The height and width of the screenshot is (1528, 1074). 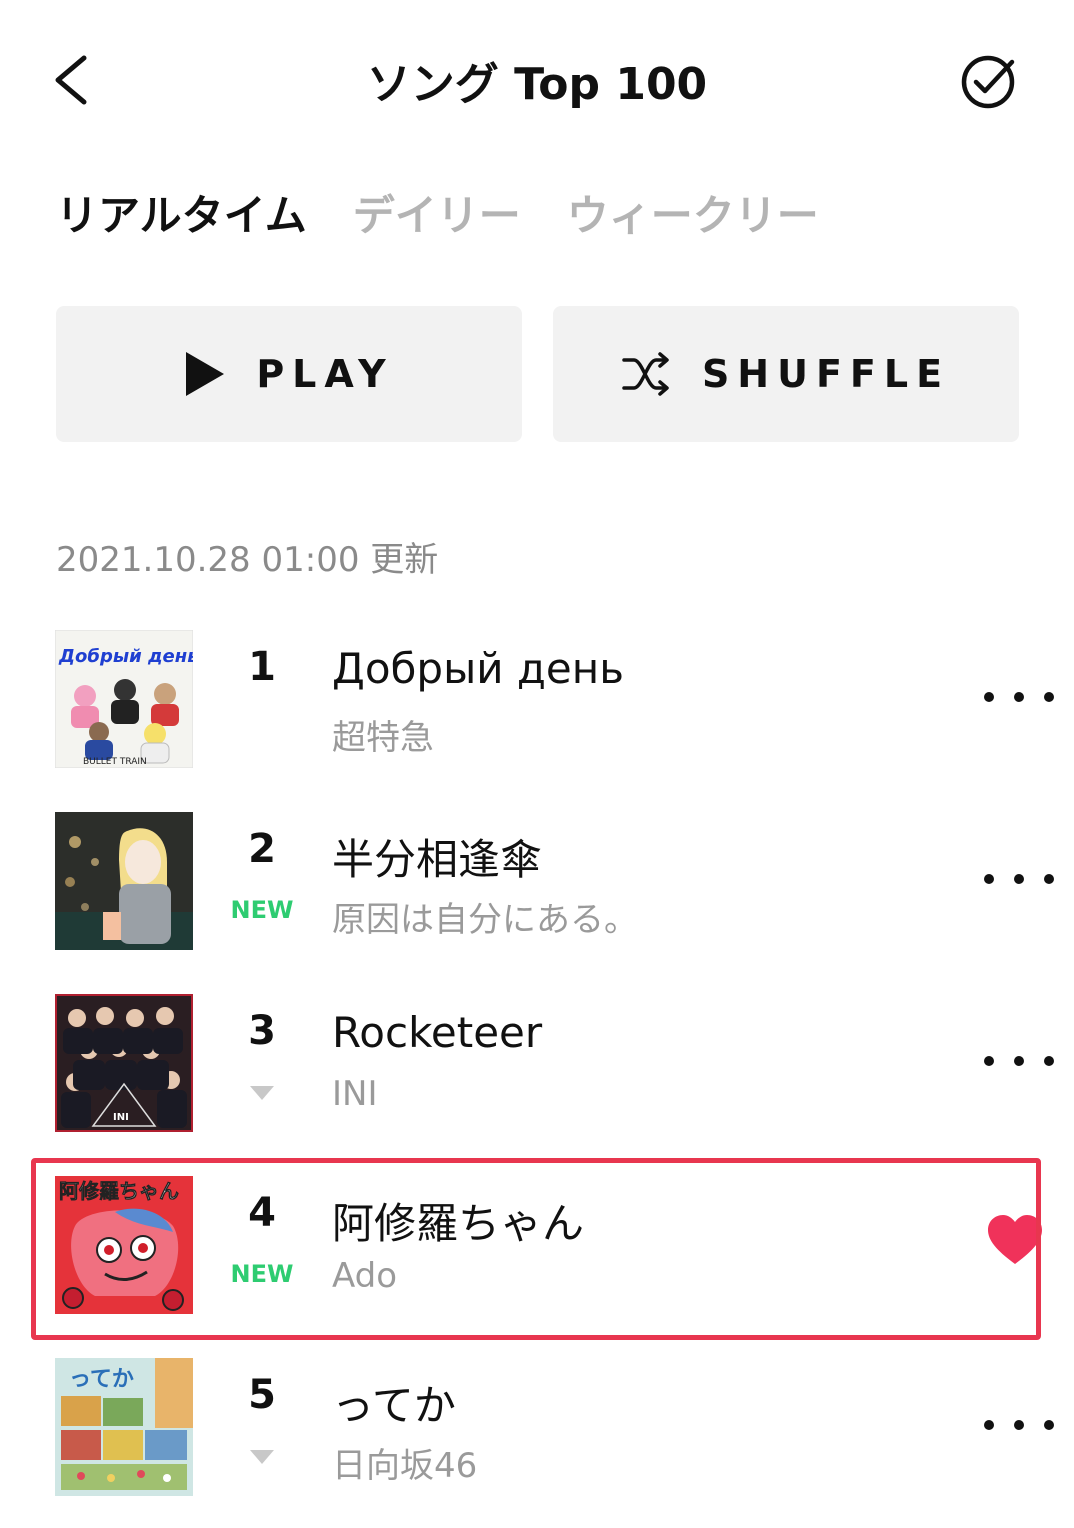 I want to click on page-title: ソング Top 100, so click(x=537, y=84).